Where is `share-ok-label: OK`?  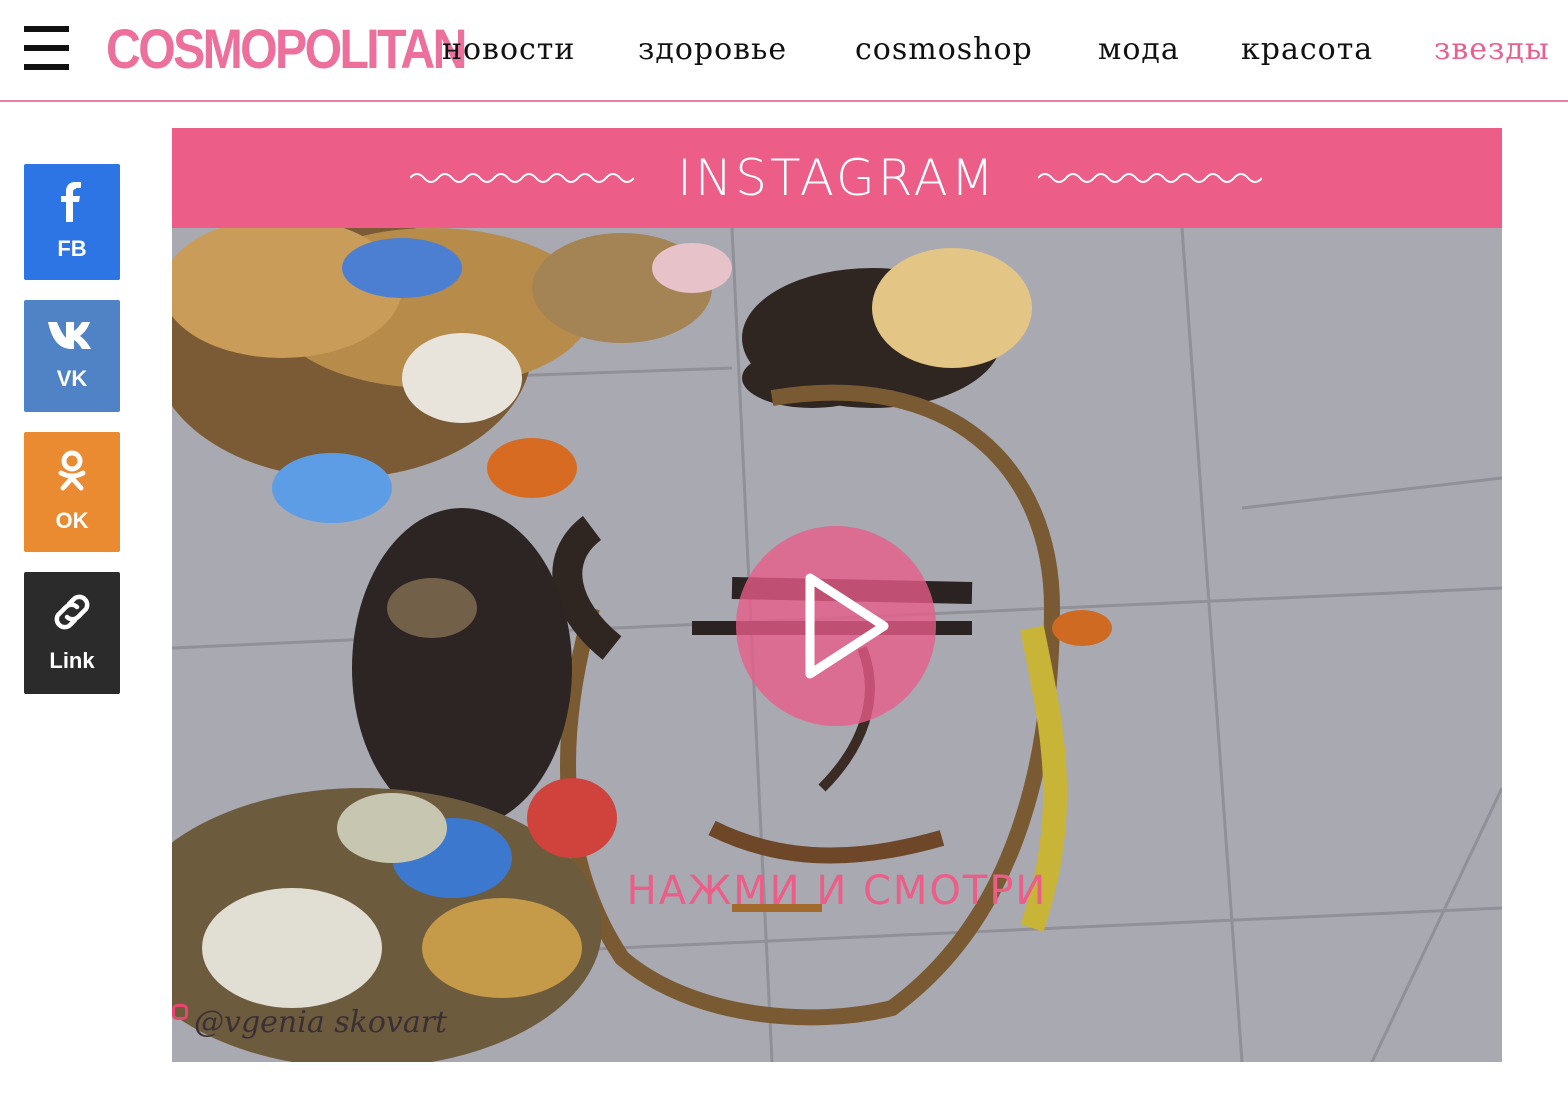
share-ok-label: OK is located at coordinates (72, 520).